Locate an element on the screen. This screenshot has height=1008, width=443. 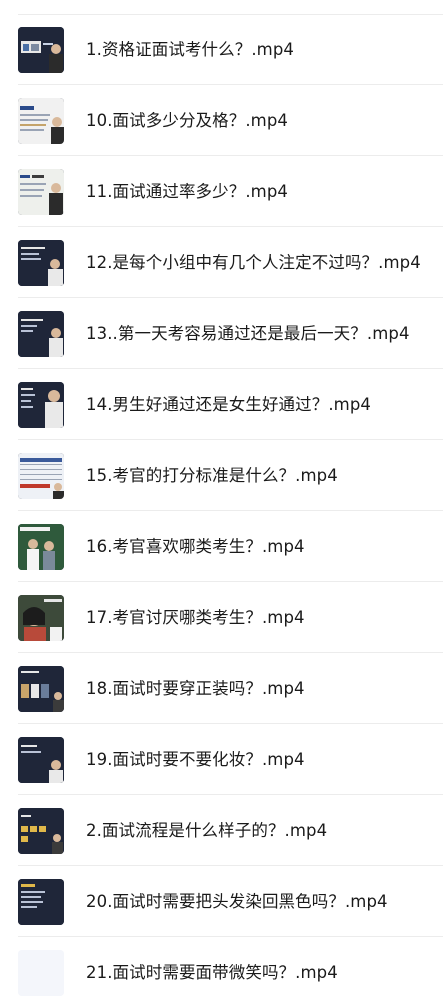
video-thumbnail-placeholder-icon is located at coordinates (41, 973).